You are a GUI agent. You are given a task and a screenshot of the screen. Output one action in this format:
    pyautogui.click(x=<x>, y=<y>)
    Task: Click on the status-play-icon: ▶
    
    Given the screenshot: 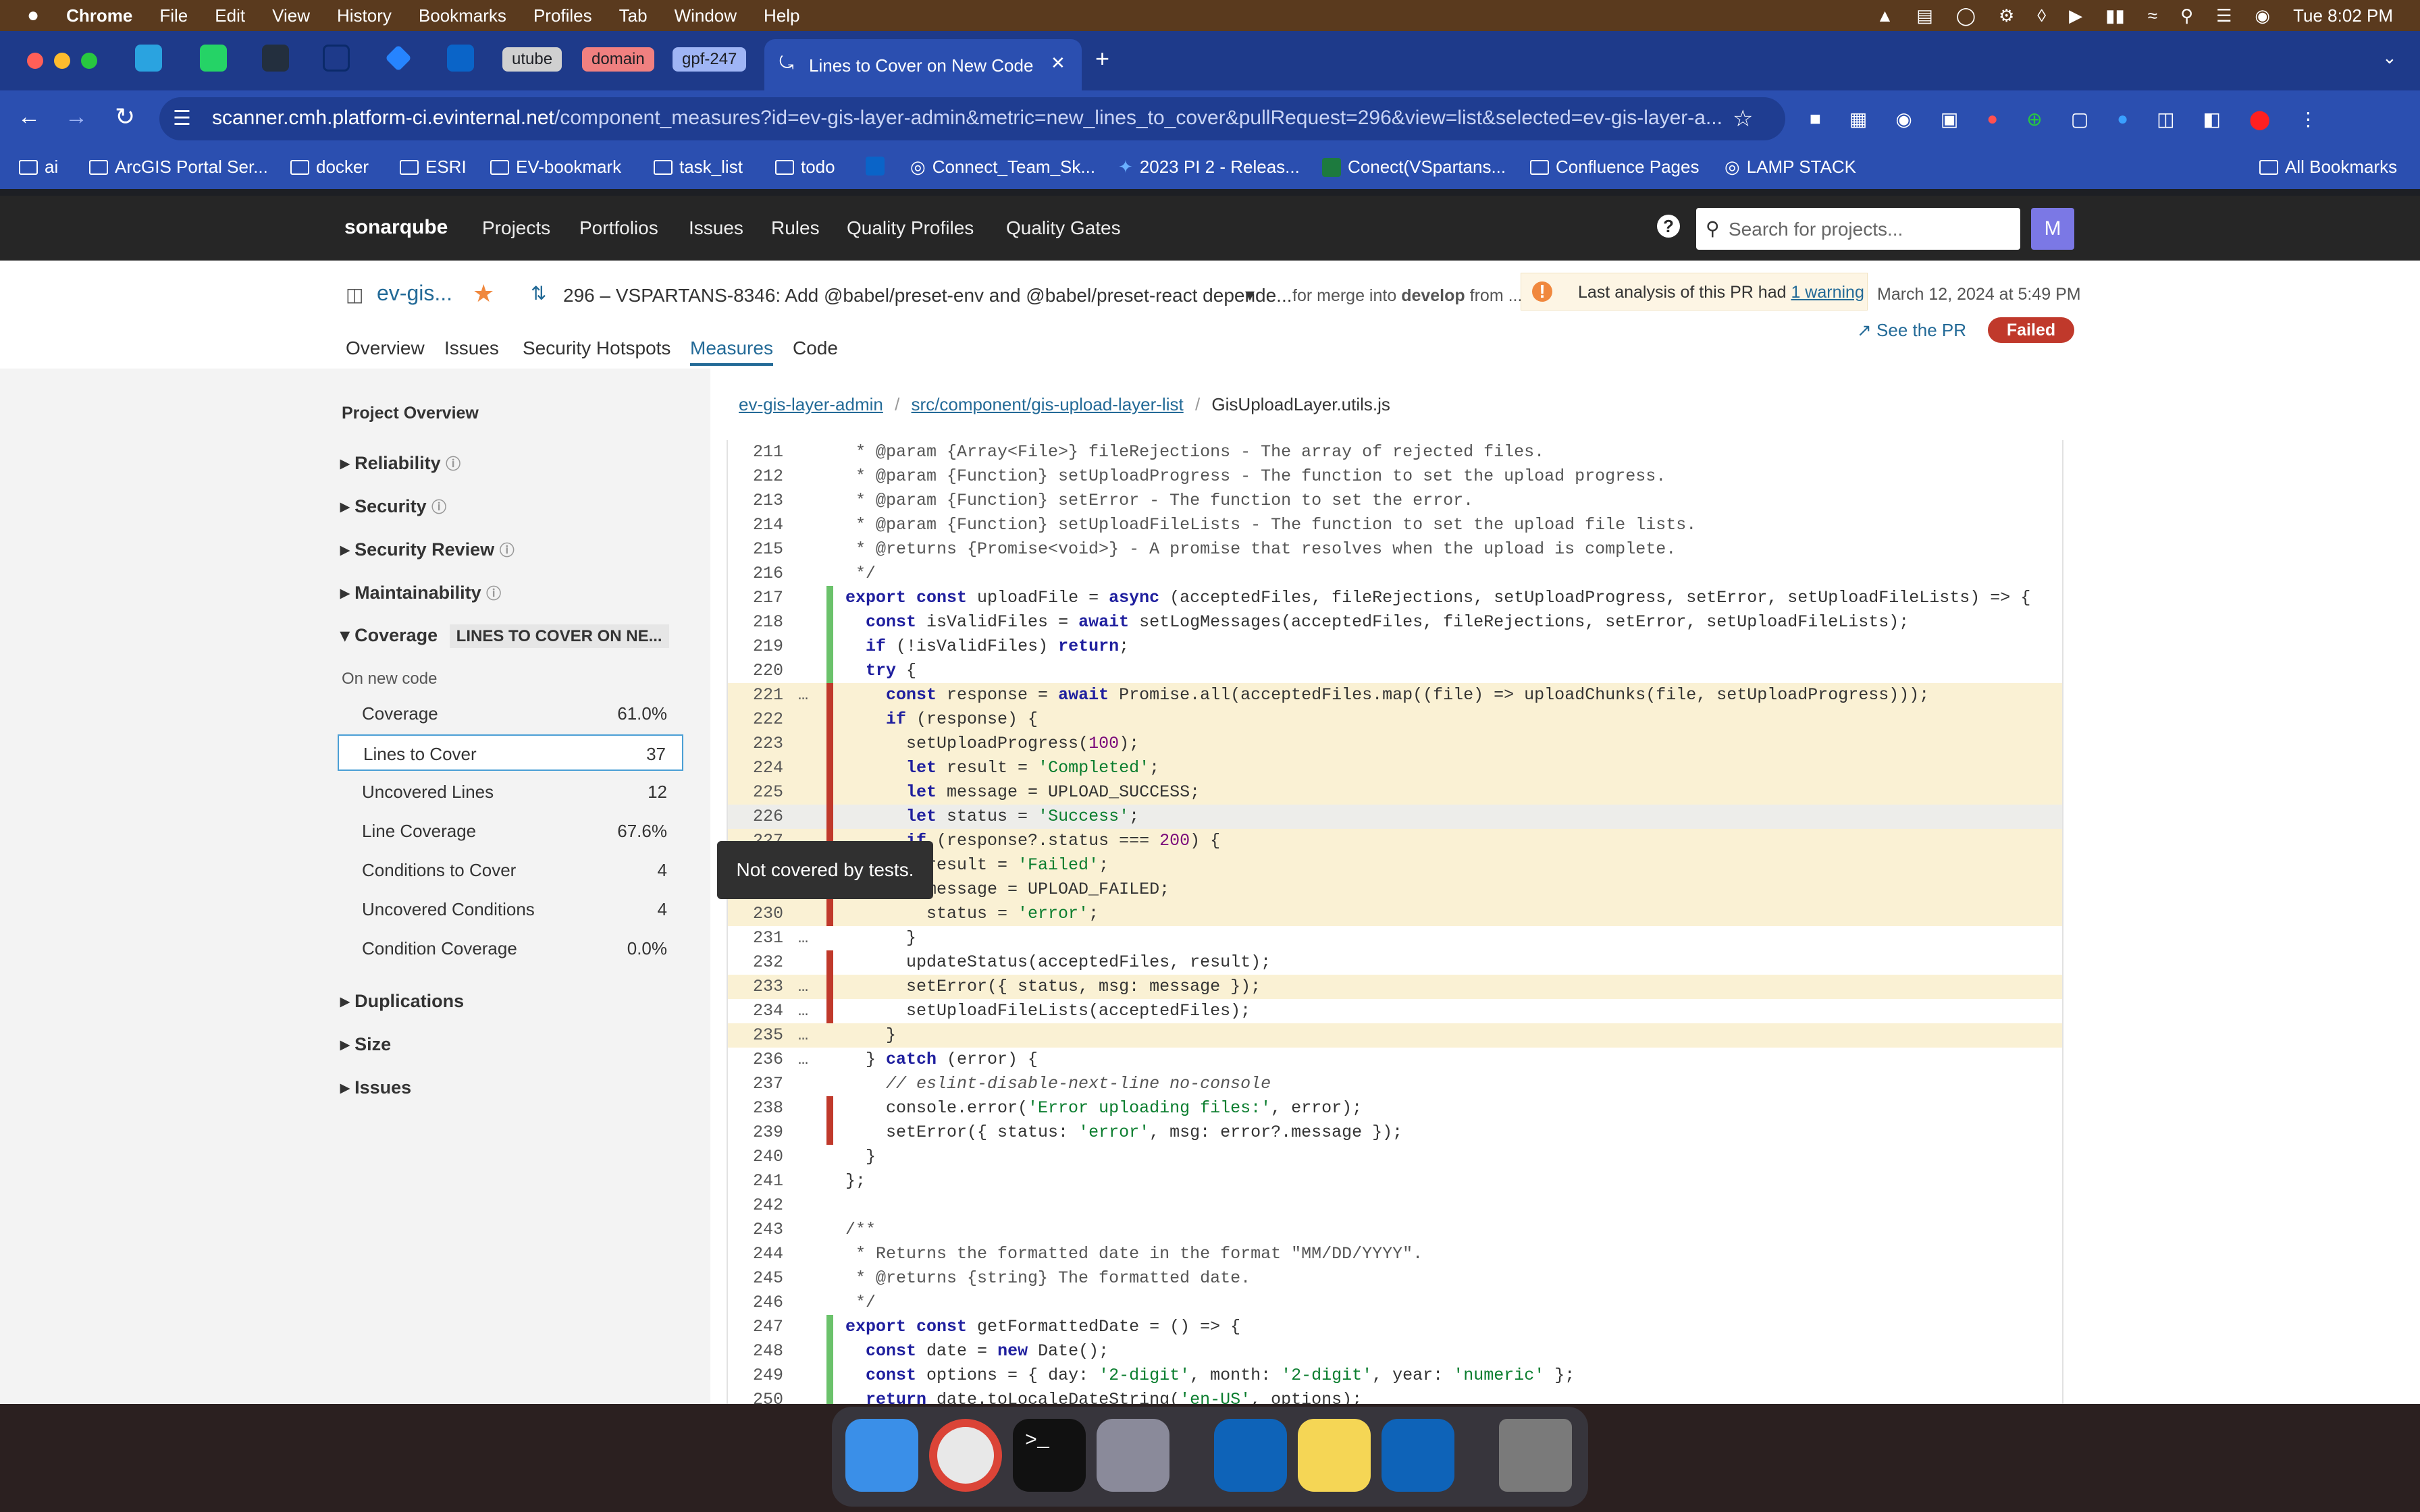 What is the action you would take?
    pyautogui.click(x=2075, y=15)
    